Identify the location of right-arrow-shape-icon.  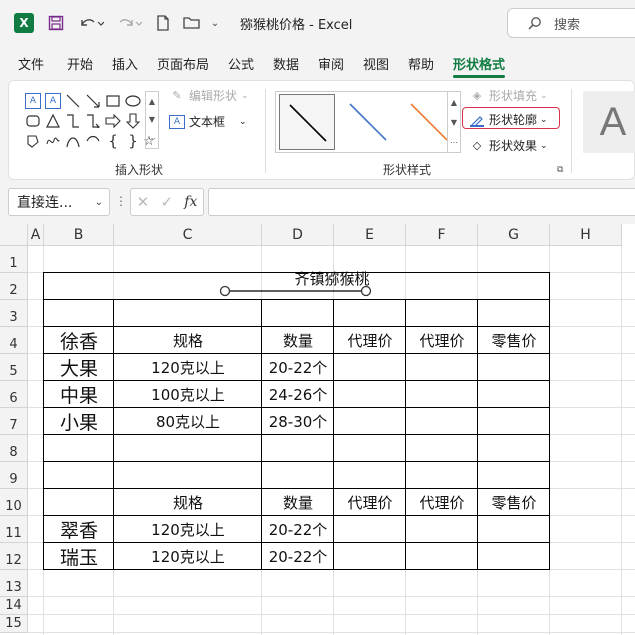
(113, 121).